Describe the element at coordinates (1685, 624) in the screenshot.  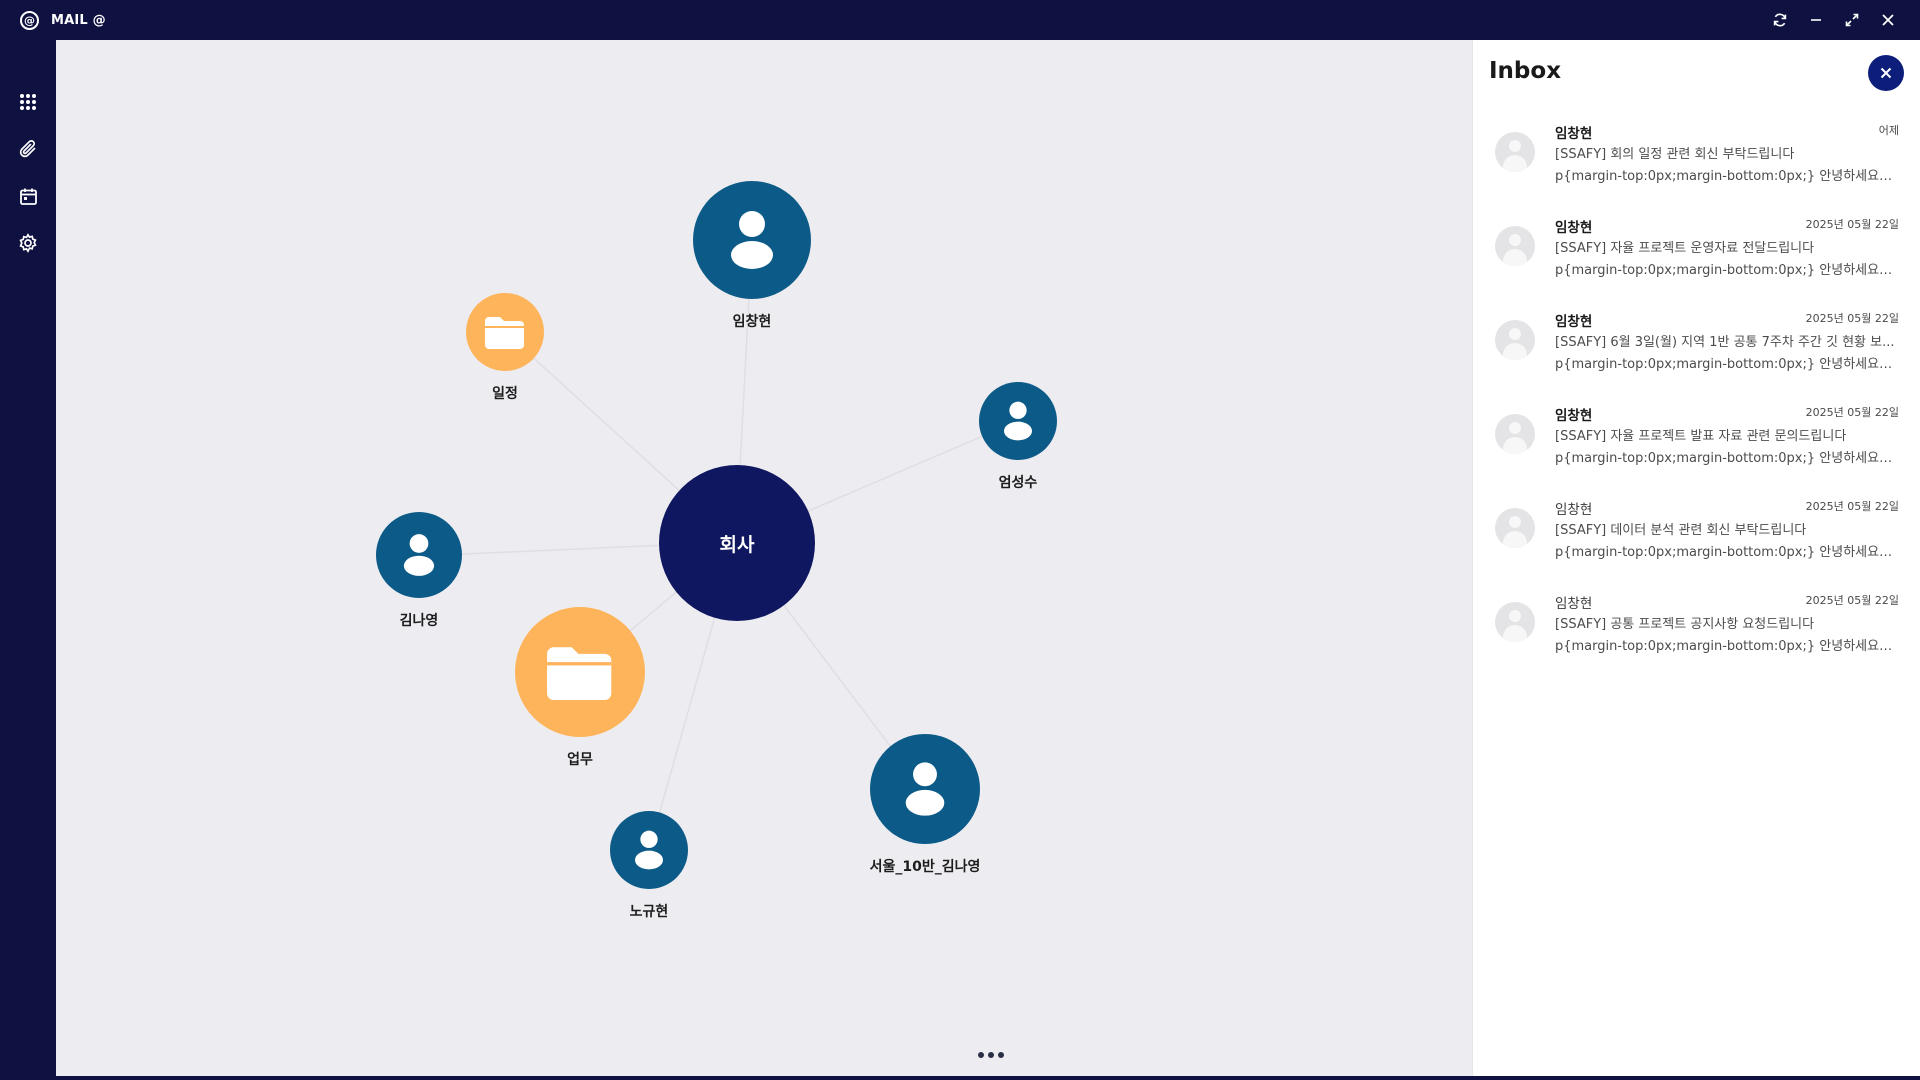
I see `mail-subject: [SSAFY] 공통 프로젝트 공지사항 요청드립니다` at that location.